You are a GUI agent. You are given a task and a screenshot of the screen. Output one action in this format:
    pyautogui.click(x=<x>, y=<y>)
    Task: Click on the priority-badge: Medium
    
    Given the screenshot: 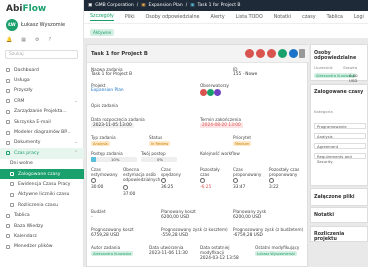 What is the action you would take?
    pyautogui.click(x=242, y=143)
    